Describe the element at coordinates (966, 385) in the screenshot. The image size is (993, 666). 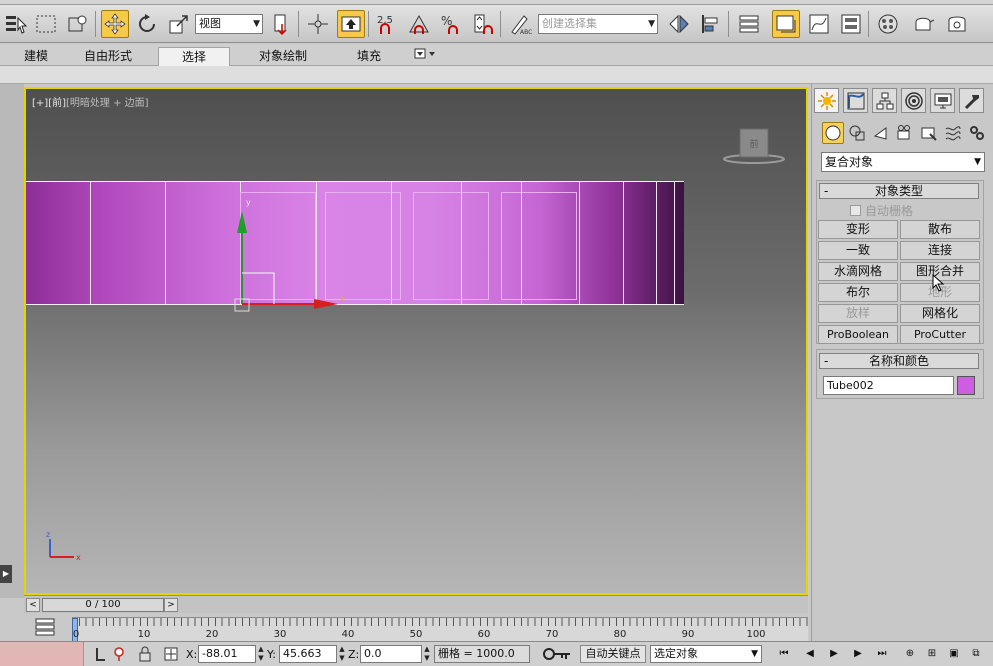
I see `object-color-swatch` at that location.